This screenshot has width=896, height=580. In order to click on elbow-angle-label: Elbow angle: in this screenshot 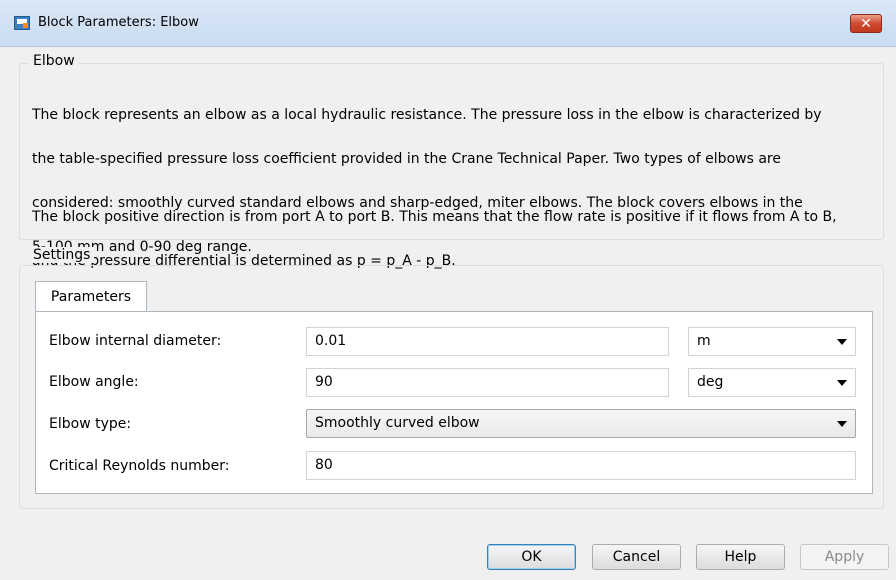, I will do `click(94, 382)`.